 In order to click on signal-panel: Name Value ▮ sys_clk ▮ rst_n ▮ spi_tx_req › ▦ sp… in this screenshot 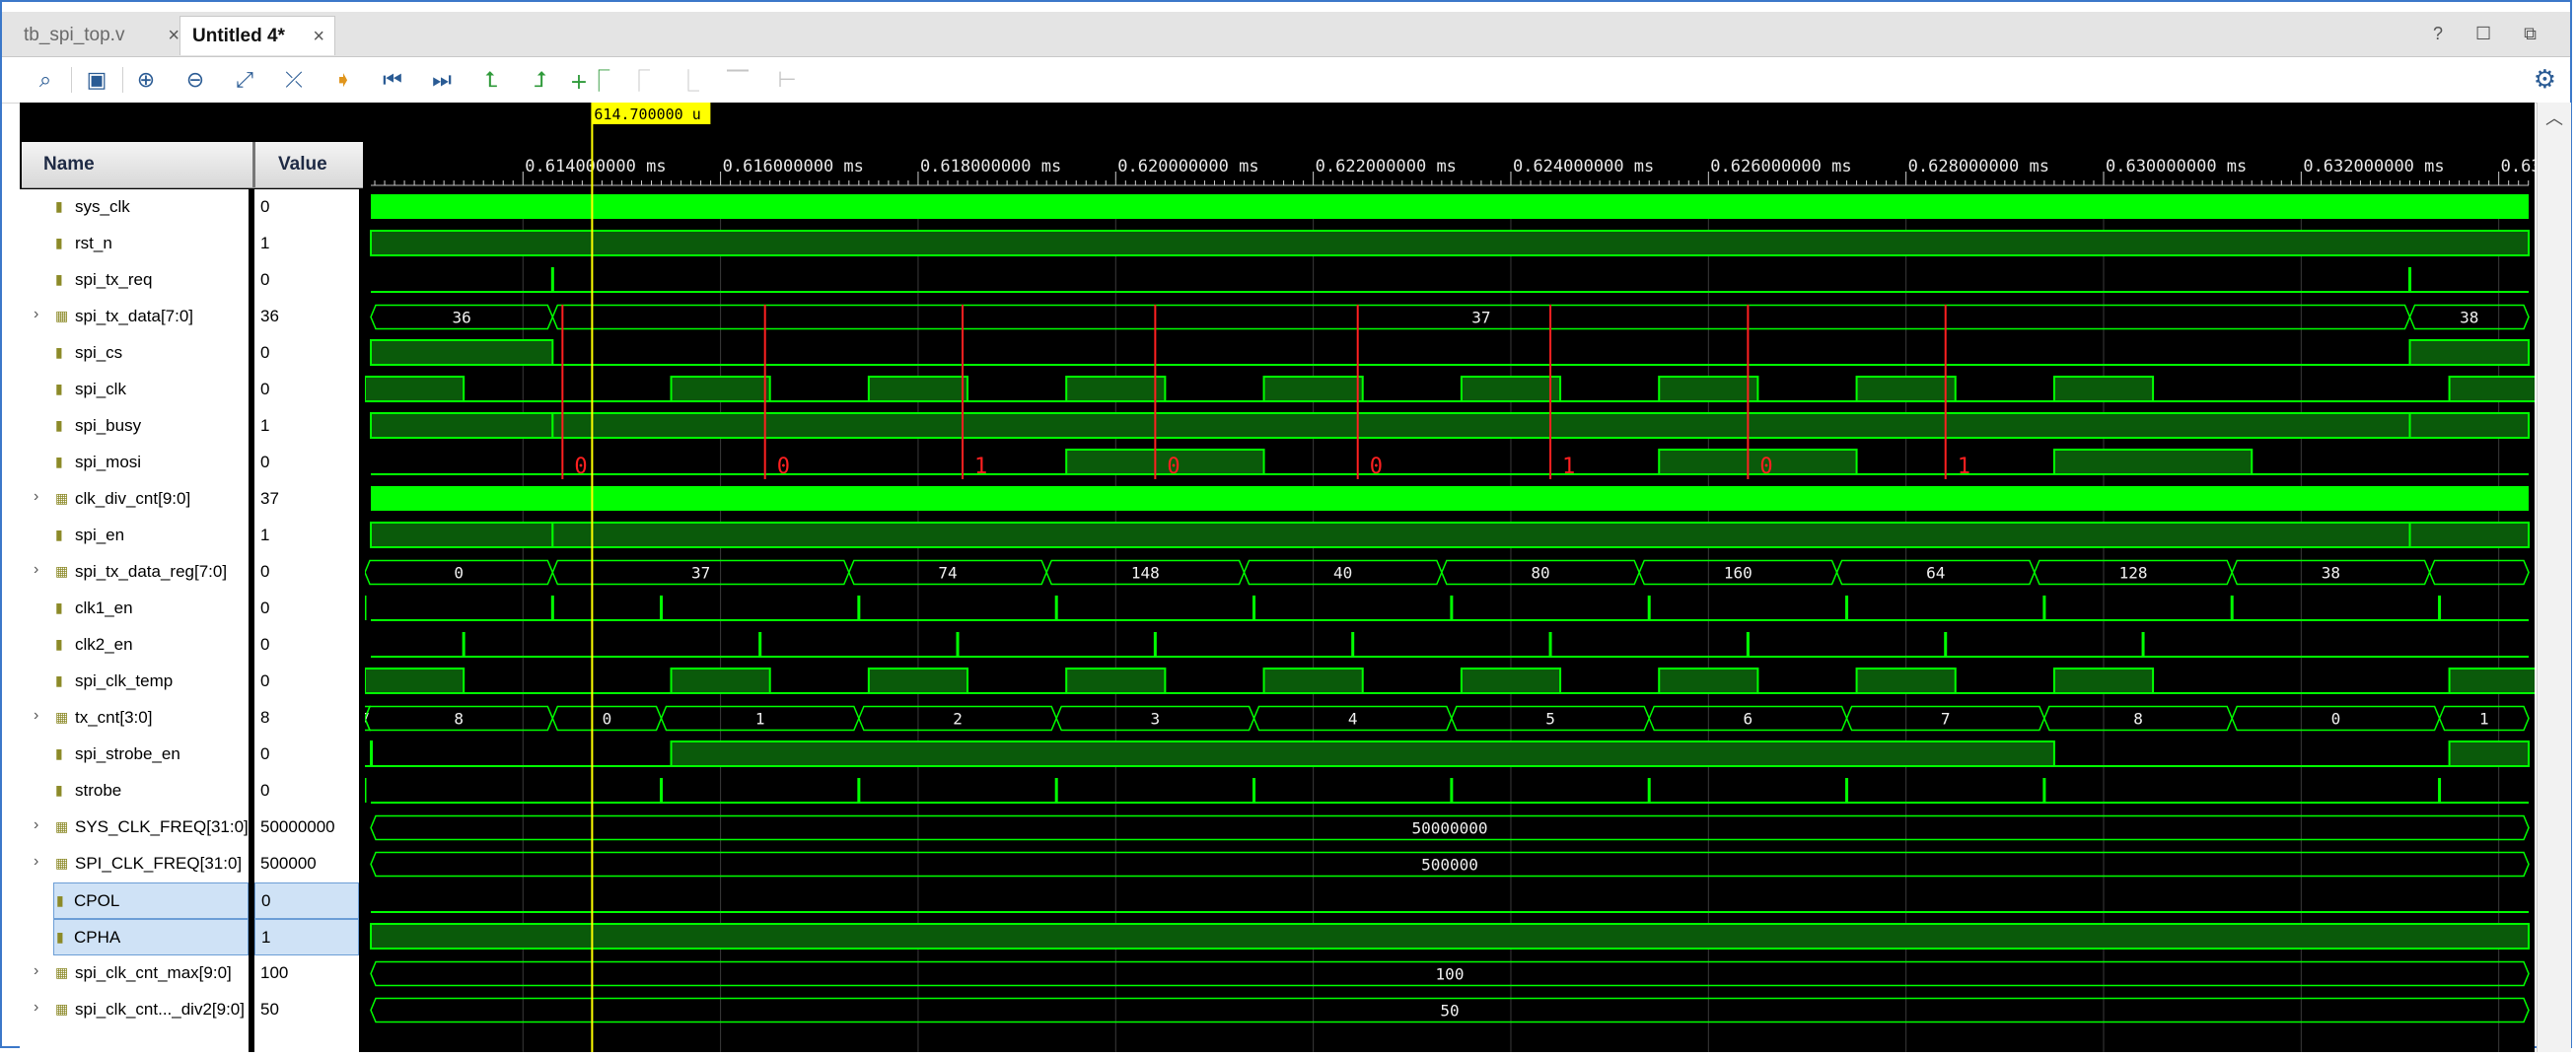, I will do `click(192, 577)`.